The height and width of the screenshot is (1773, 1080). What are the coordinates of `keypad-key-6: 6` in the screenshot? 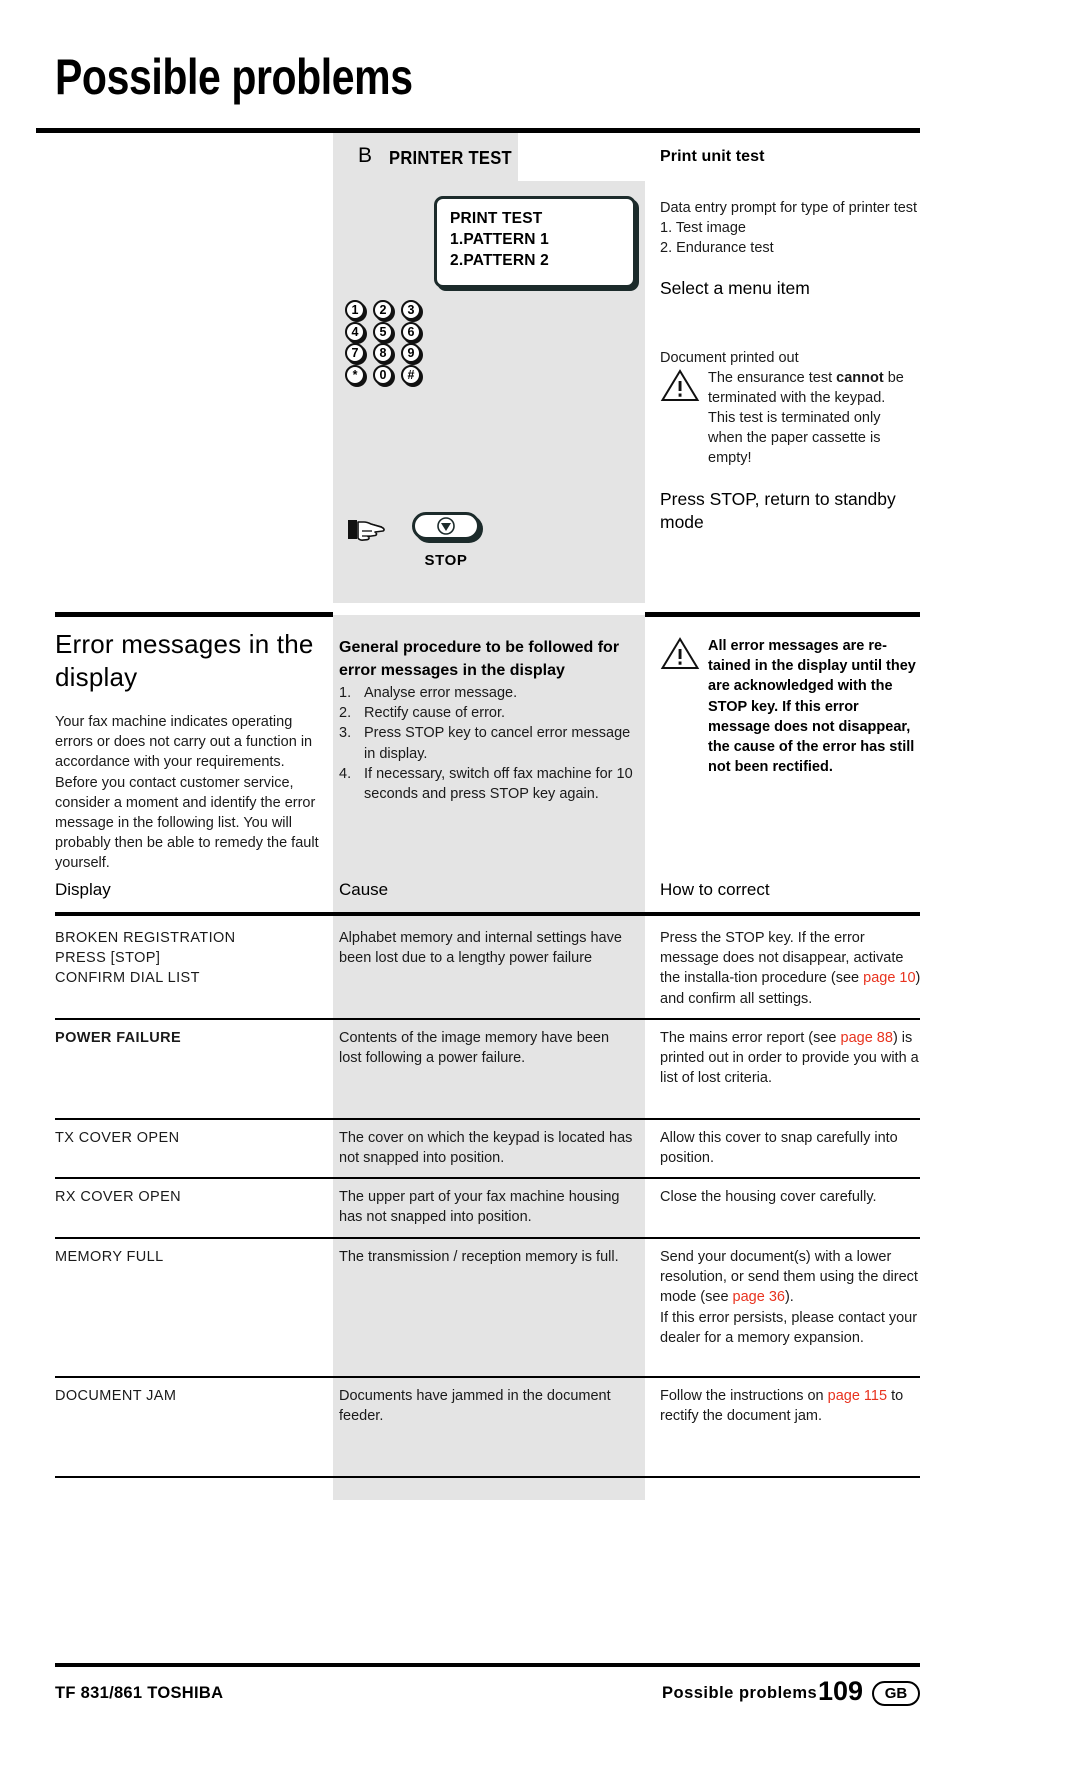 It's located at (414, 332).